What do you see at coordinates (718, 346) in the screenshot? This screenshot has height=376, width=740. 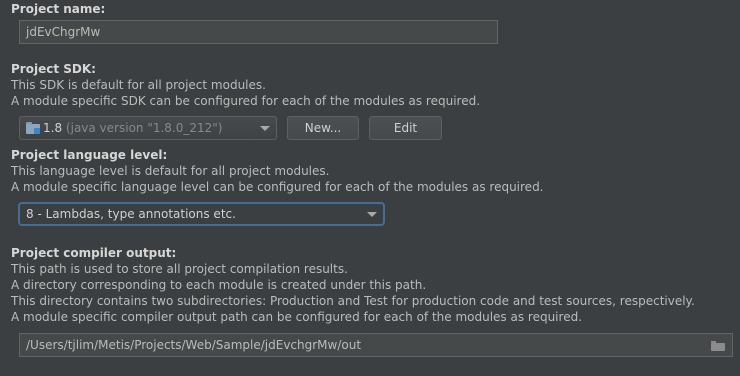 I see `browse-folder-icon` at bounding box center [718, 346].